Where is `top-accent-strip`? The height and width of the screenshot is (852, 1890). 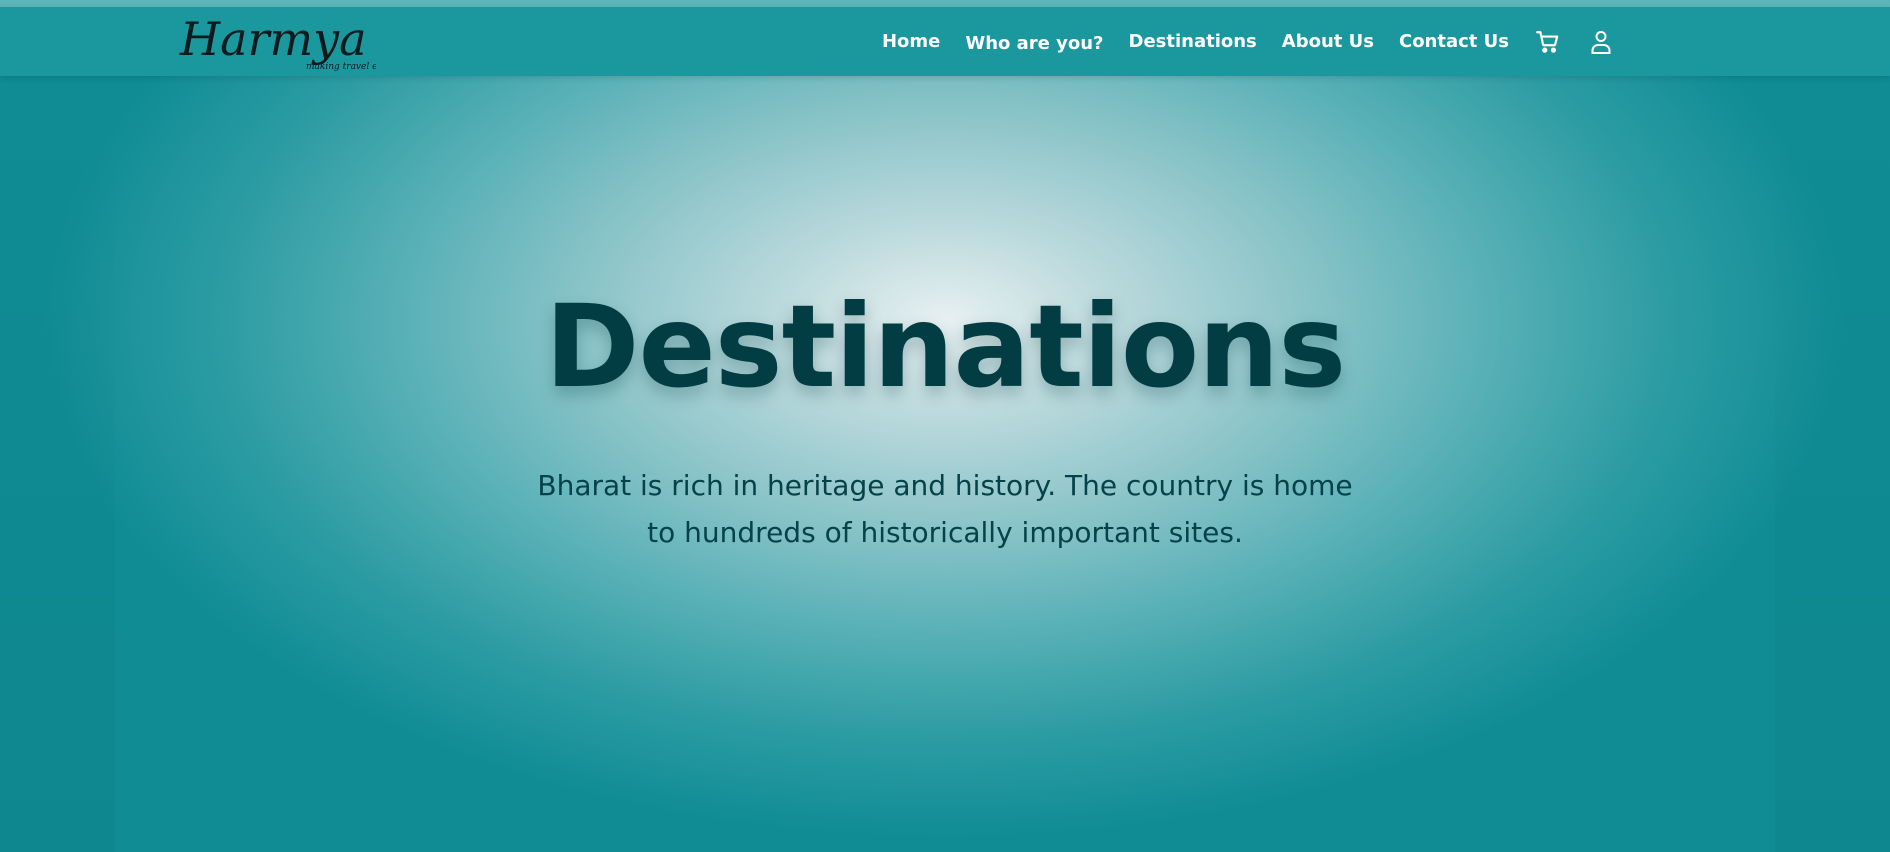 top-accent-strip is located at coordinates (945, 3).